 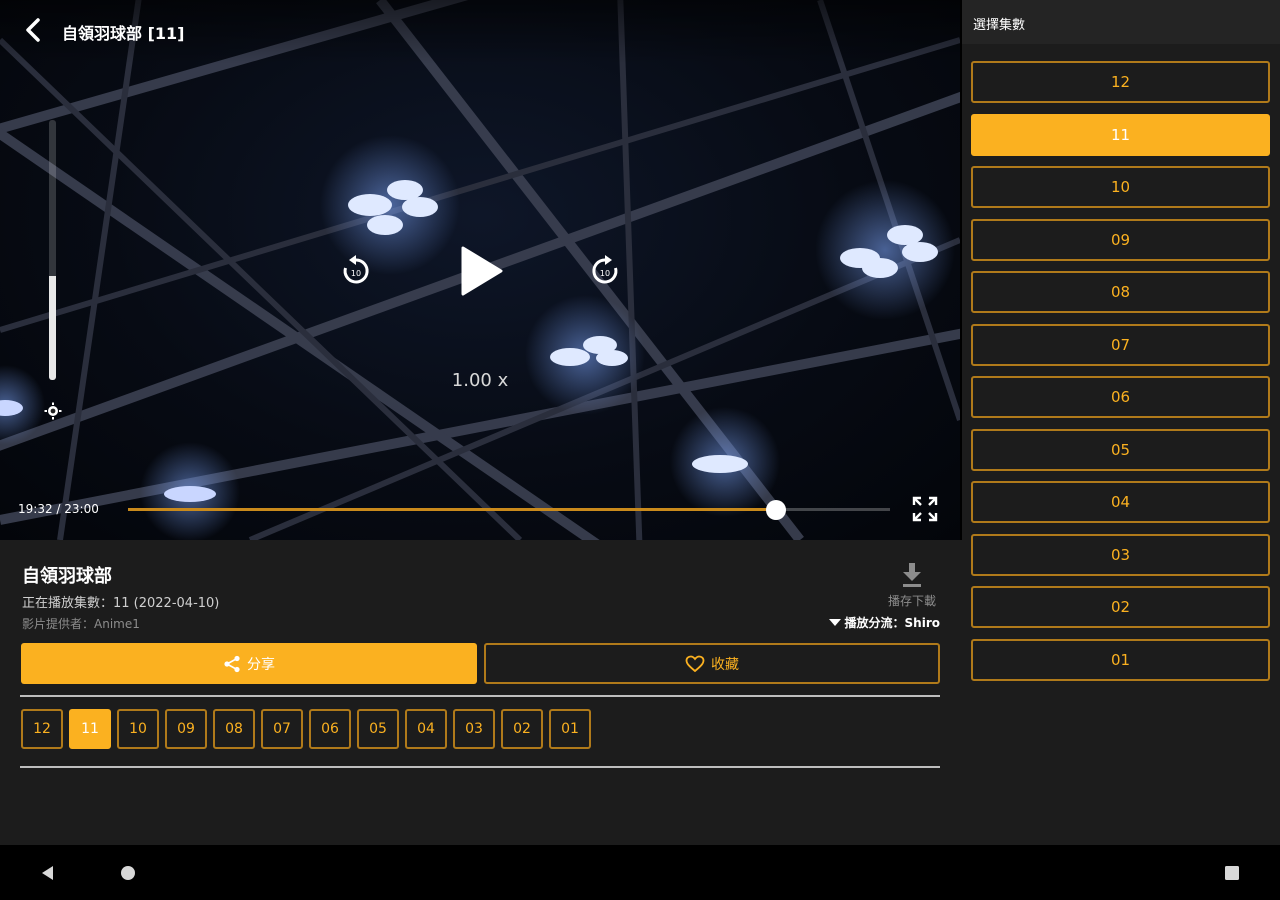 What do you see at coordinates (522, 729) in the screenshot?
I see `episode-chip: 02` at bounding box center [522, 729].